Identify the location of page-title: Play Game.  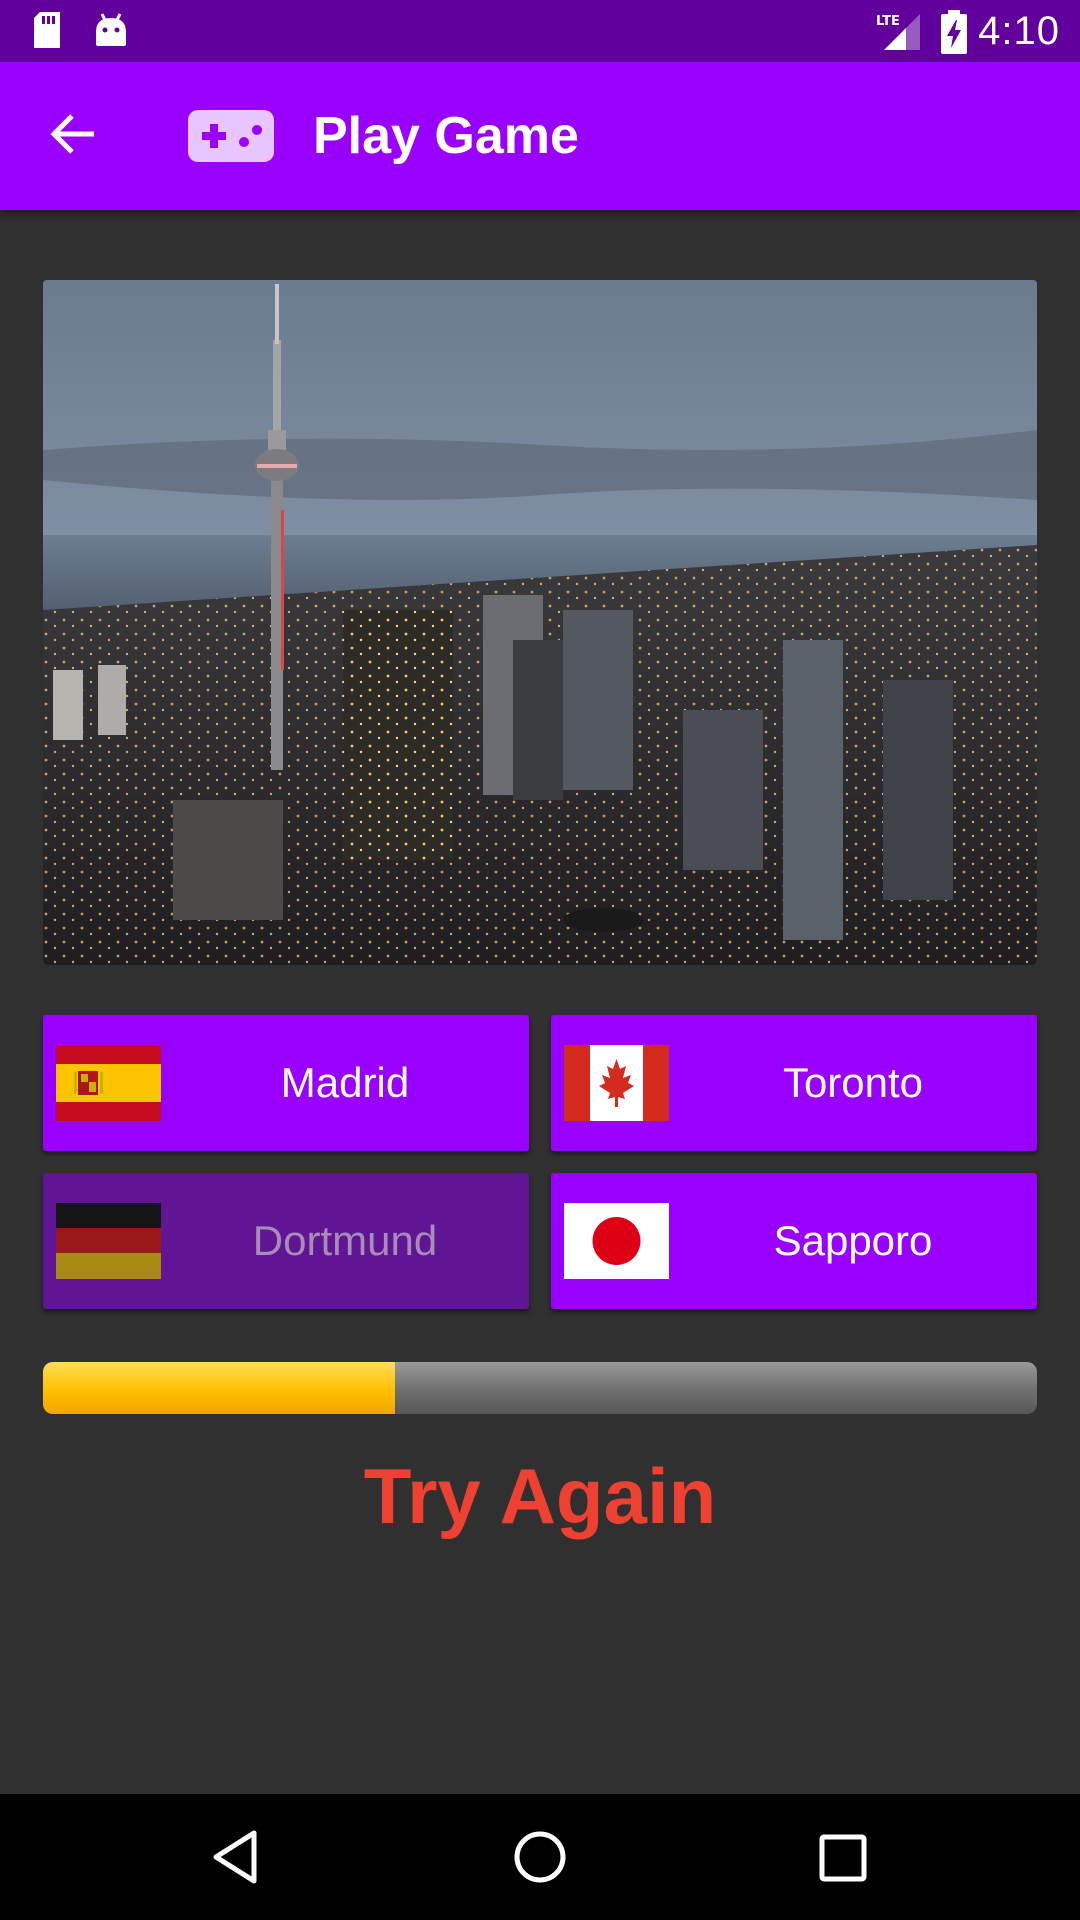
(446, 136).